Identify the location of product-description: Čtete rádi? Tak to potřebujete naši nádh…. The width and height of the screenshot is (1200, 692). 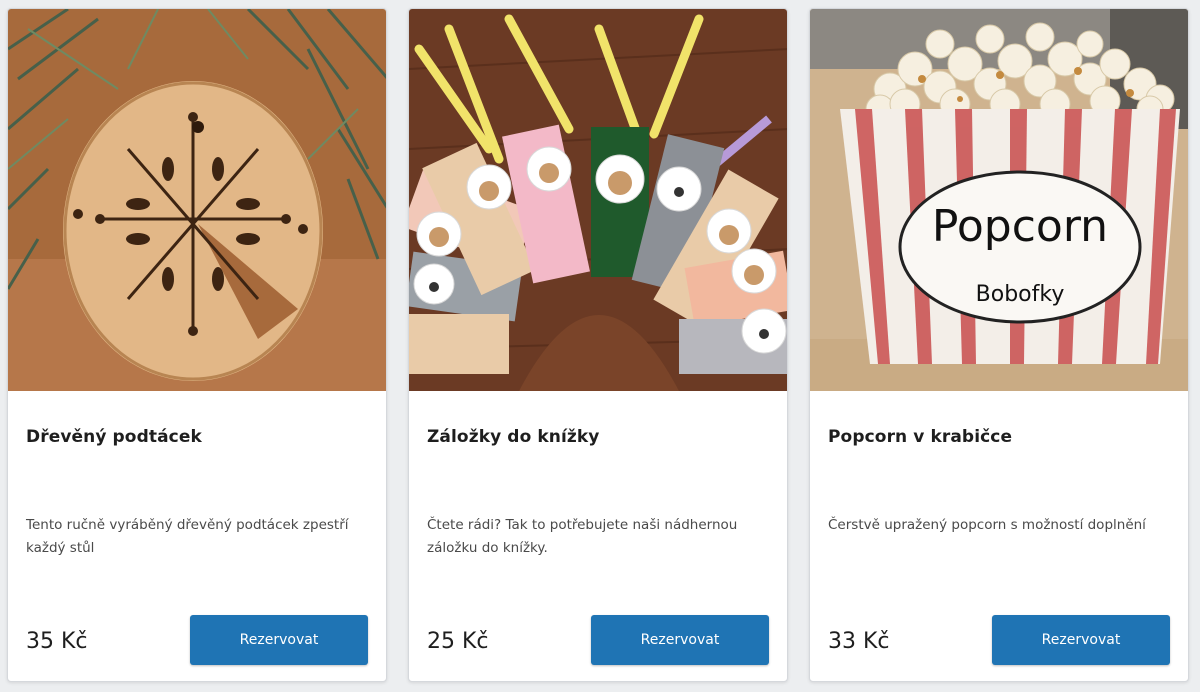
(582, 536).